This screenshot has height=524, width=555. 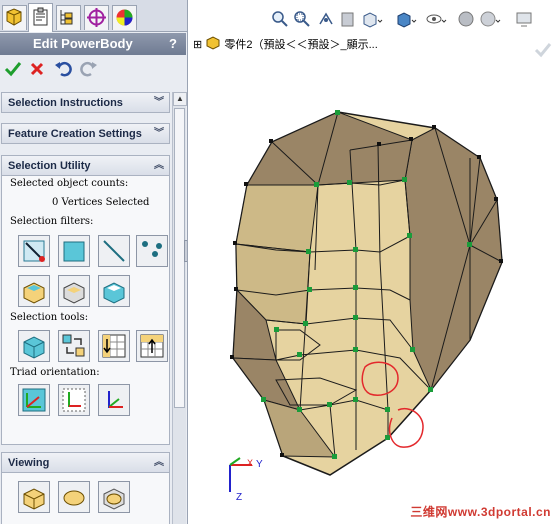 I want to click on action-buttons-row, so click(x=93, y=69).